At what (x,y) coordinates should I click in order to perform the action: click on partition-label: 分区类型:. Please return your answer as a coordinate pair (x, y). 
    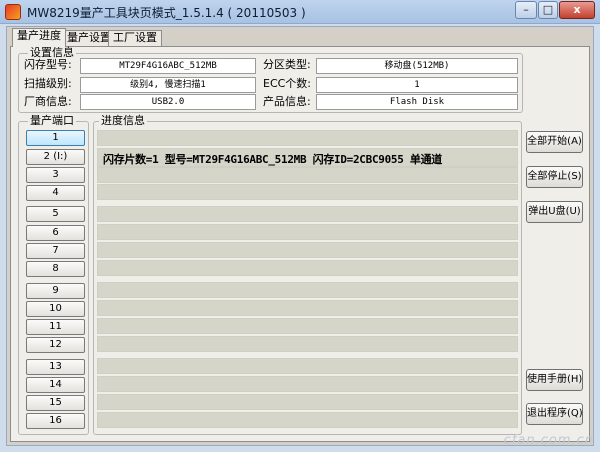
    Looking at the image, I should click on (287, 64).